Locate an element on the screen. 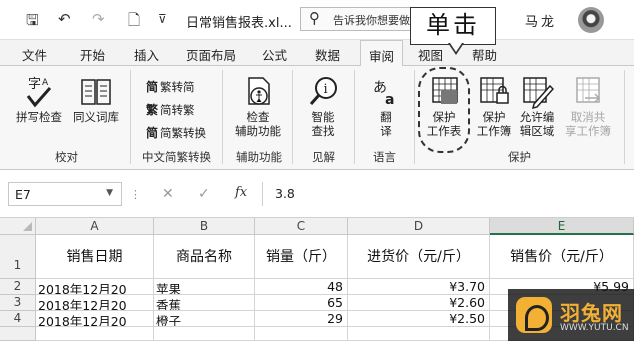  translate-button: あa 翻 译 is located at coordinates (386, 106).